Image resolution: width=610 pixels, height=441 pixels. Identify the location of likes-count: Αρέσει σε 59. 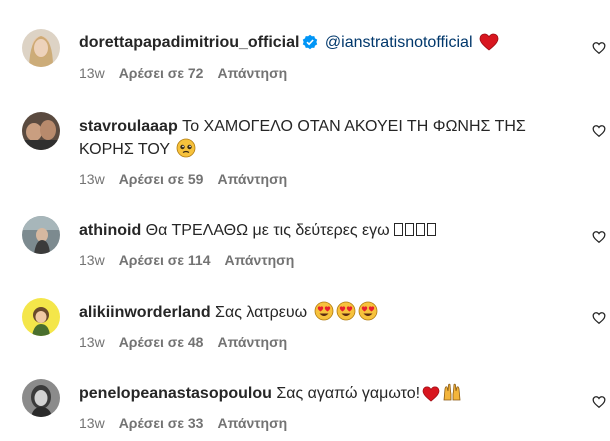
(161, 179).